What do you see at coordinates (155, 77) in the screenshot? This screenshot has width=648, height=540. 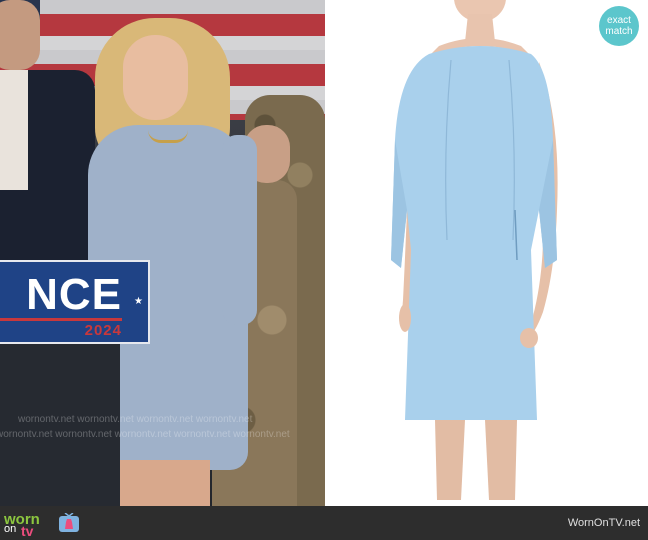 I see `woman-face` at bounding box center [155, 77].